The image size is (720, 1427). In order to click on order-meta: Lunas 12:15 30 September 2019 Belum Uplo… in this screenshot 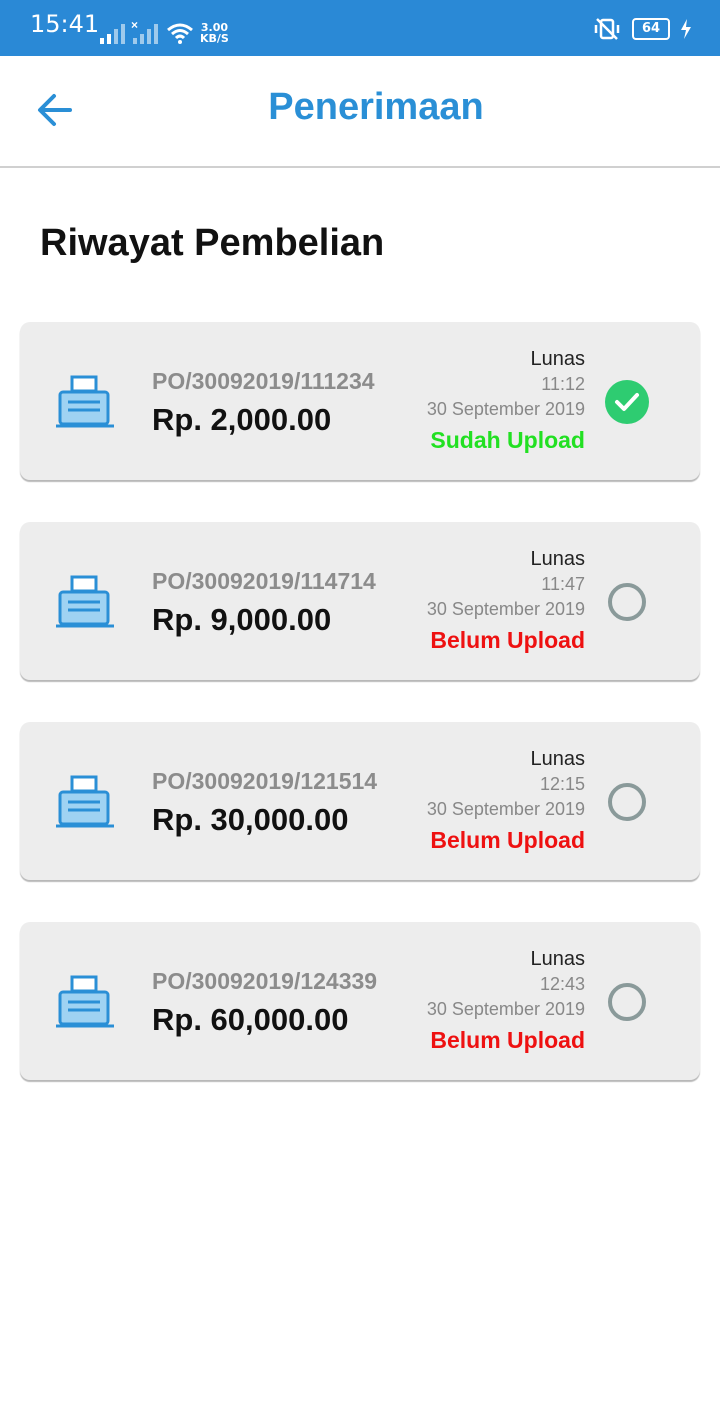, I will do `click(506, 802)`.